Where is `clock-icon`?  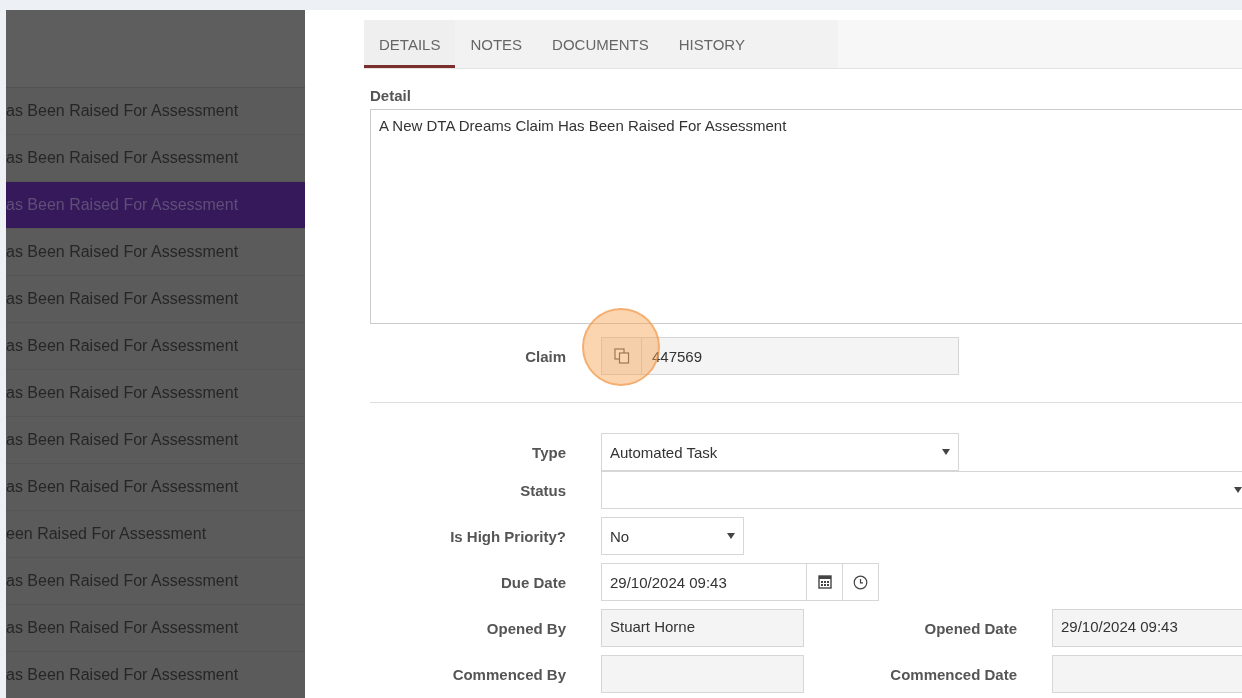
clock-icon is located at coordinates (860, 582).